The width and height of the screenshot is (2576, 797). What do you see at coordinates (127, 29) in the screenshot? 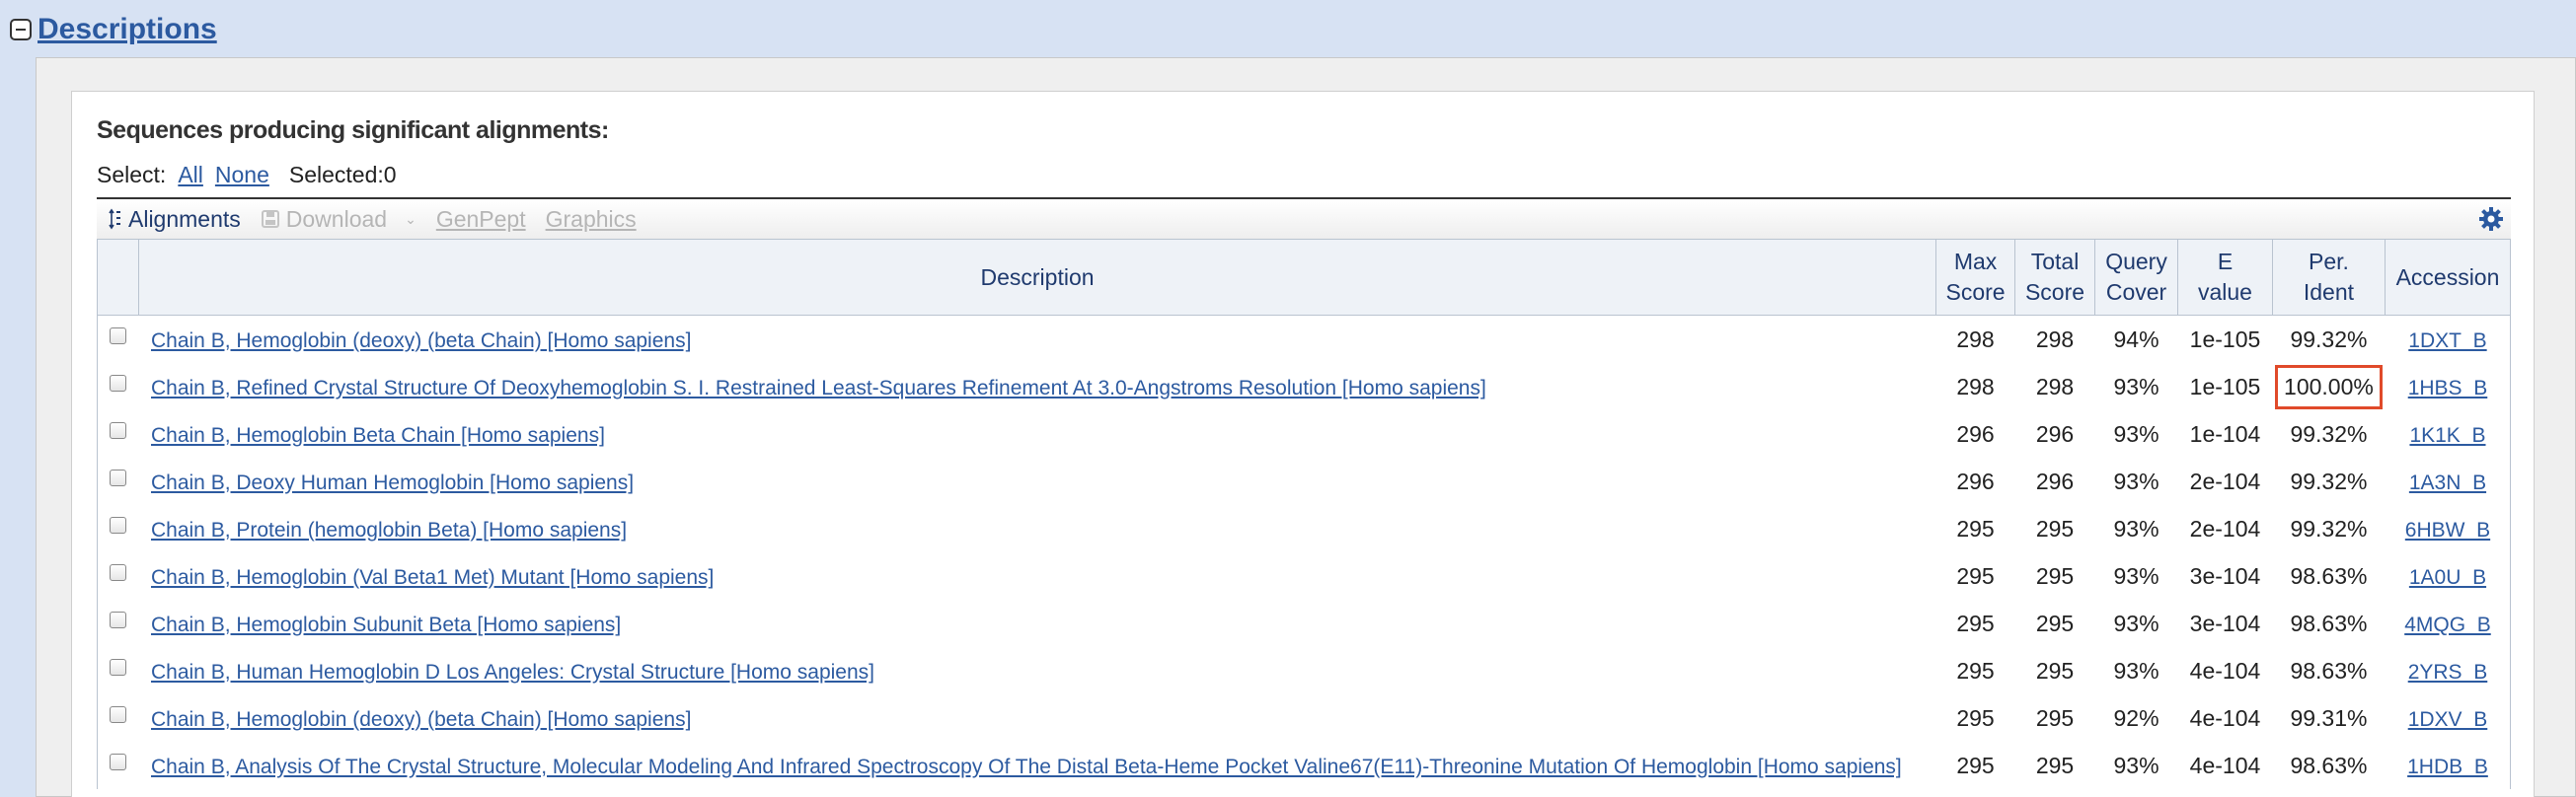
I see `section-title: Descriptions` at bounding box center [127, 29].